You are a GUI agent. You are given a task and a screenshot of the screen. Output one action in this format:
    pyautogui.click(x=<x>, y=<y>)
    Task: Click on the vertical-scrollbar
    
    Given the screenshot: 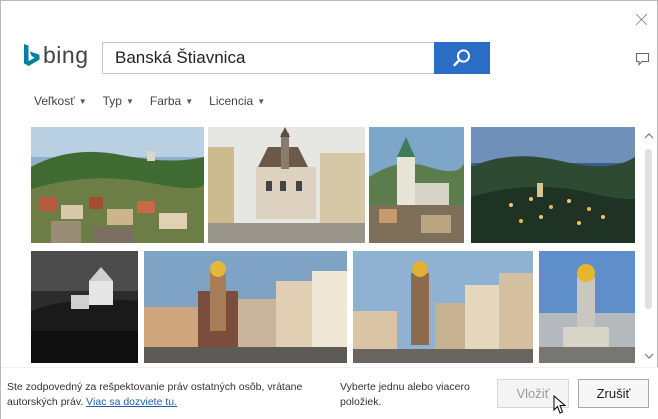 What is the action you would take?
    pyautogui.click(x=648, y=247)
    